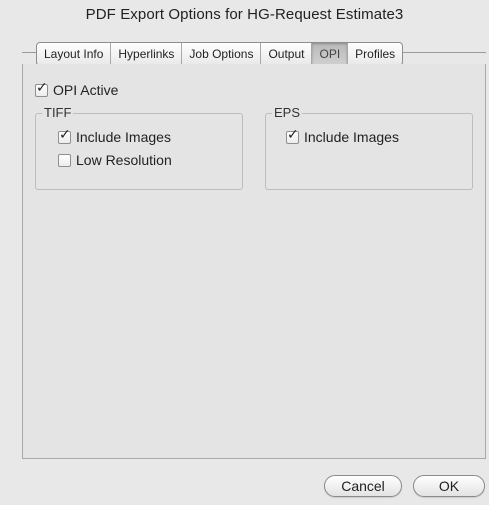 The height and width of the screenshot is (505, 489). What do you see at coordinates (86, 90) in the screenshot?
I see `opi-active-label: OPI Active` at bounding box center [86, 90].